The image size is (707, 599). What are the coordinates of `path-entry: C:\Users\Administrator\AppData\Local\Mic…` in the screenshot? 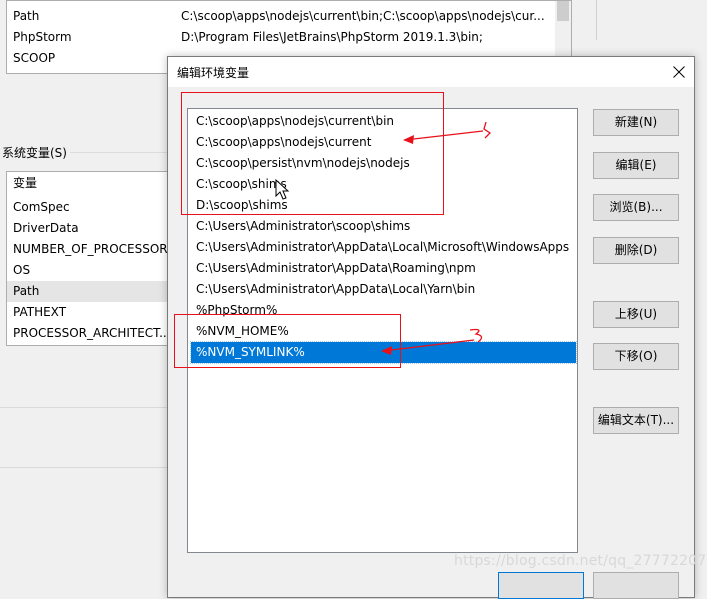 It's located at (383, 247).